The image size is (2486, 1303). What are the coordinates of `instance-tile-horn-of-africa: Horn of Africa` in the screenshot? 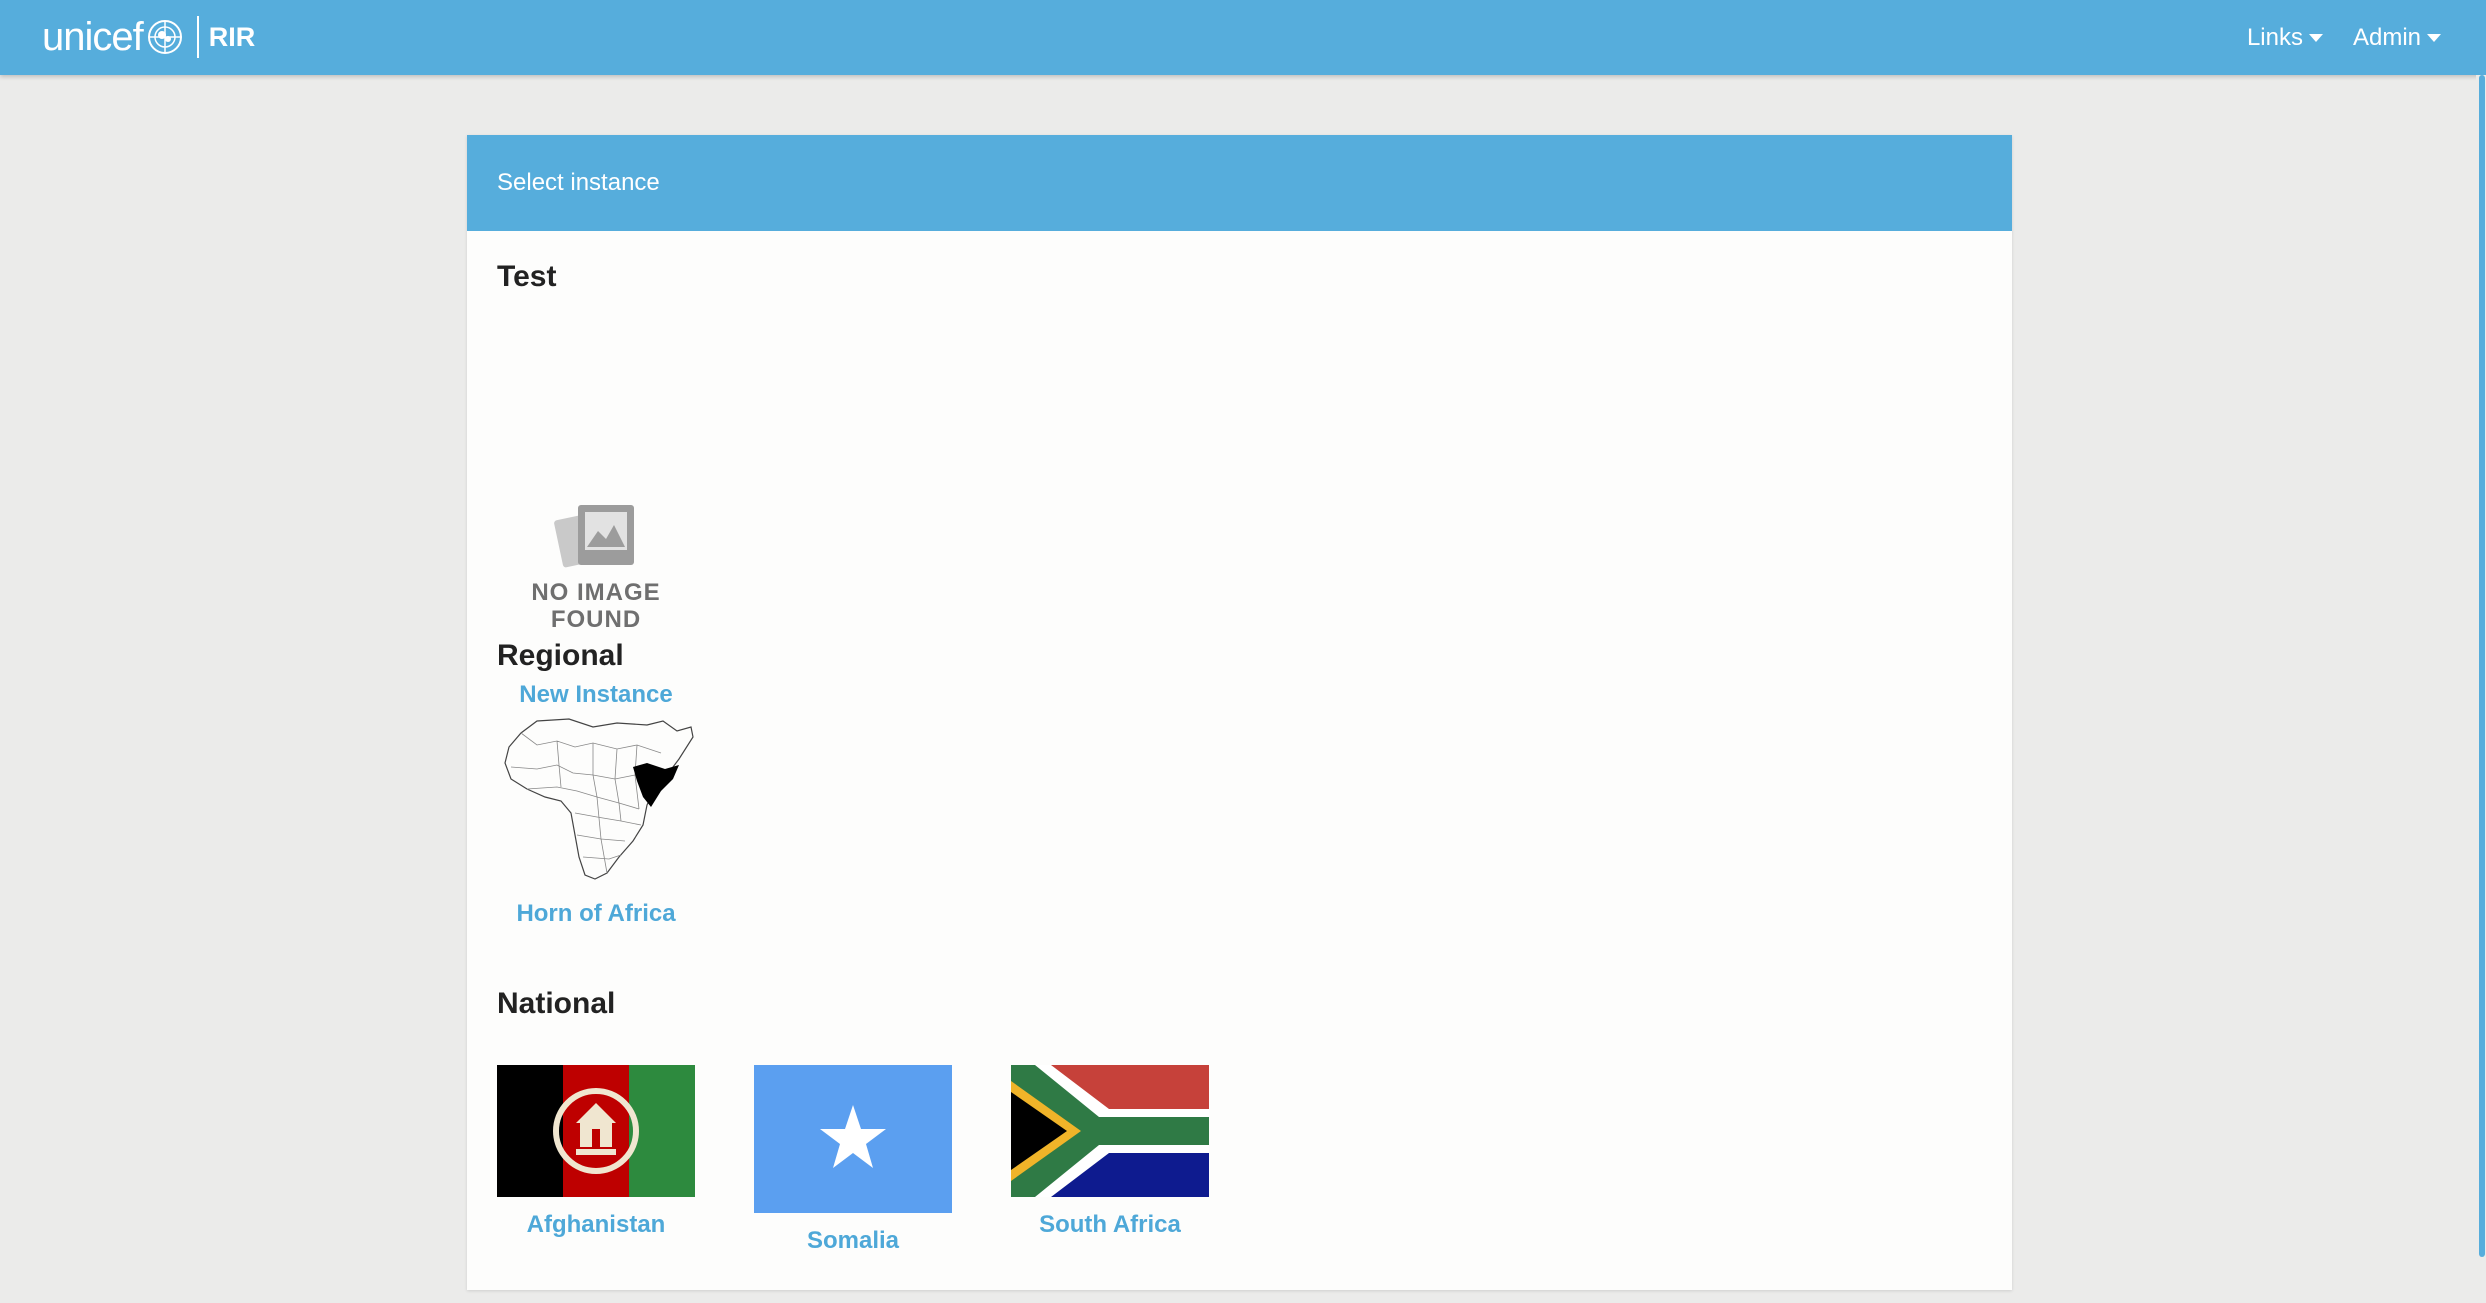 It's located at (596, 822).